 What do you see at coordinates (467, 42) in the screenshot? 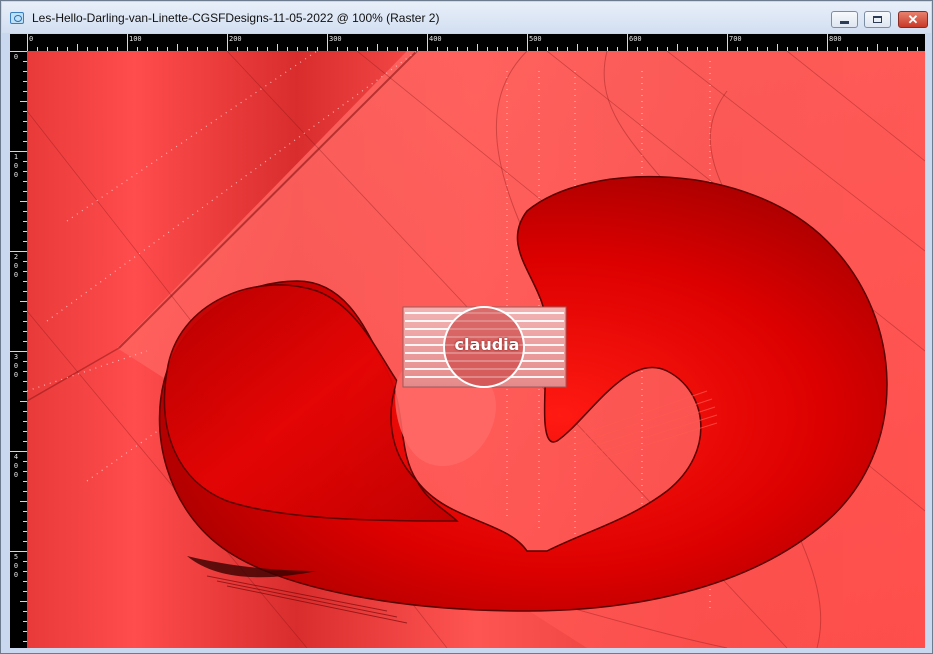
I see `horizontal-ruler: 0 100 200 300 400 500 600 700 800` at bounding box center [467, 42].